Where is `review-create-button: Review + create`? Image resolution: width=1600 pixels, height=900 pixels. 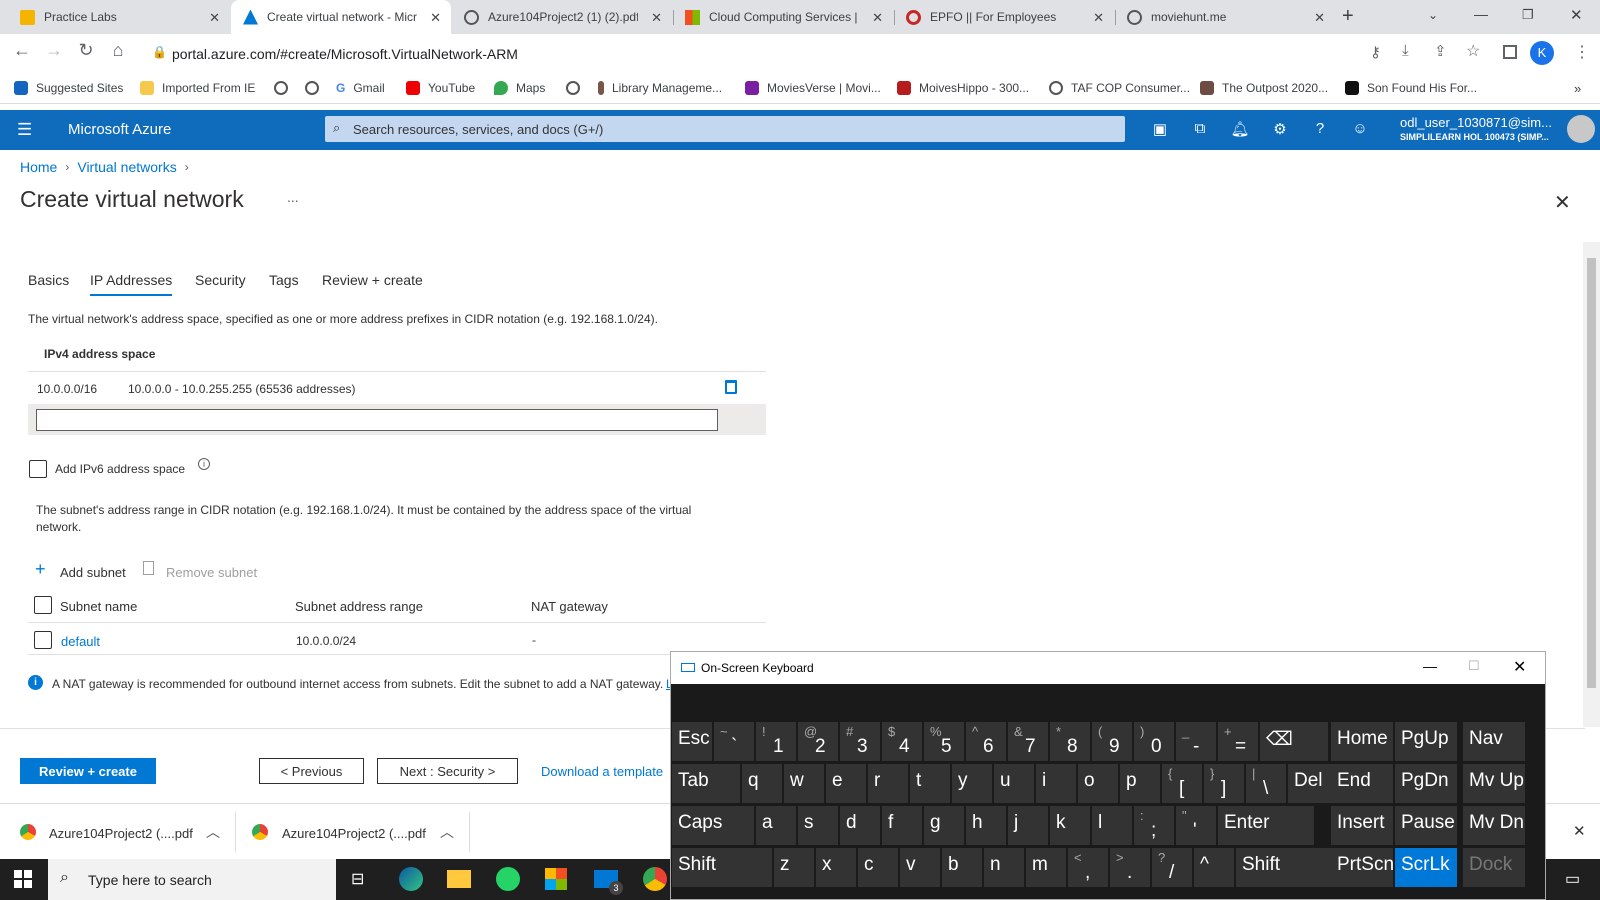 review-create-button: Review + create is located at coordinates (88, 771).